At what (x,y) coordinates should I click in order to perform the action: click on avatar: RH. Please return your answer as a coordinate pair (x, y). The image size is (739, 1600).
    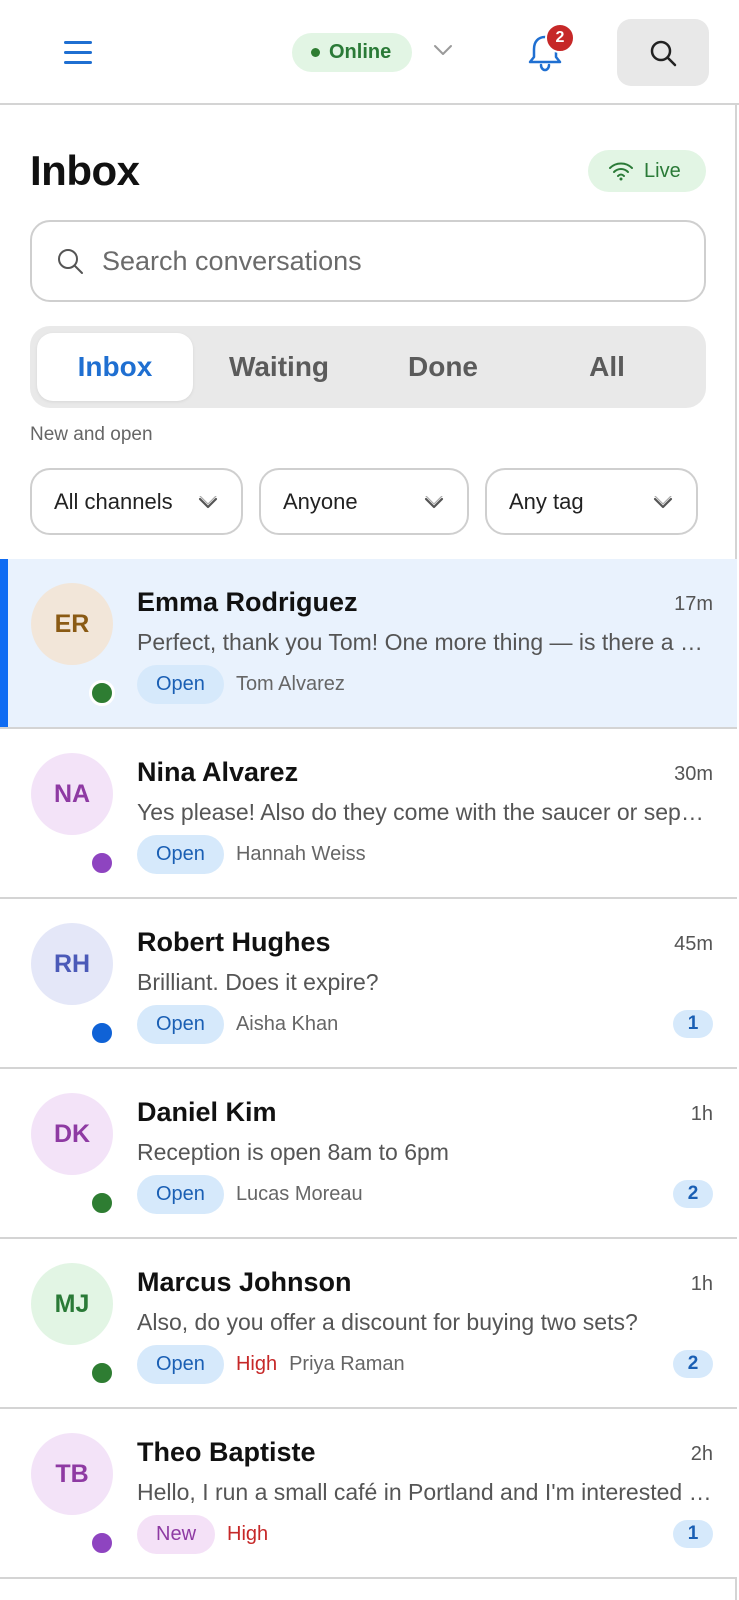
    Looking at the image, I should click on (72, 964).